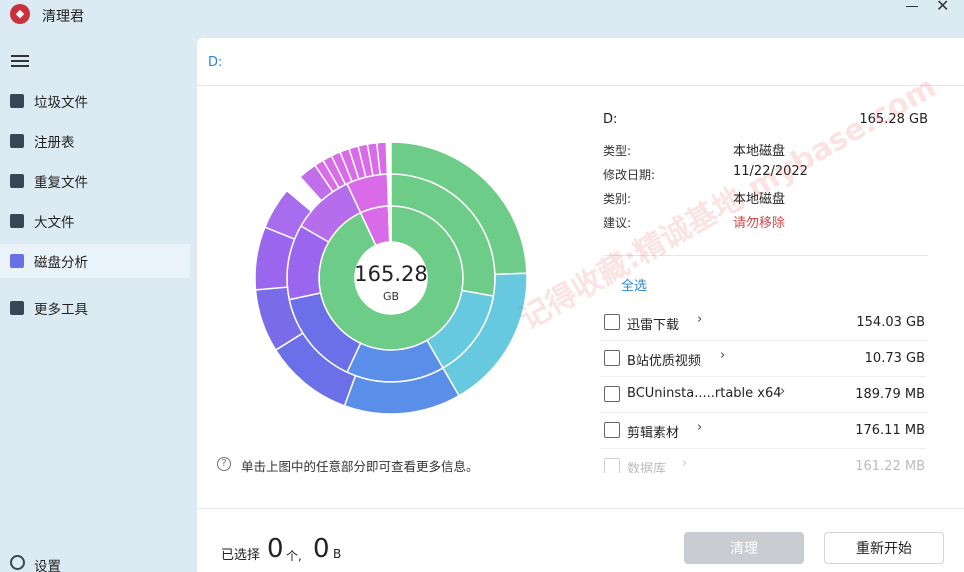 This screenshot has height=572, width=964. I want to click on restart-button: 重新开始, so click(884, 548).